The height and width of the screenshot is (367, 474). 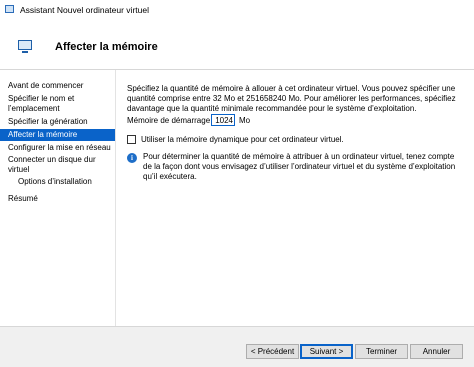 I want to click on step-affecter-memoire: Affecter la mémoire, so click(x=57, y=135).